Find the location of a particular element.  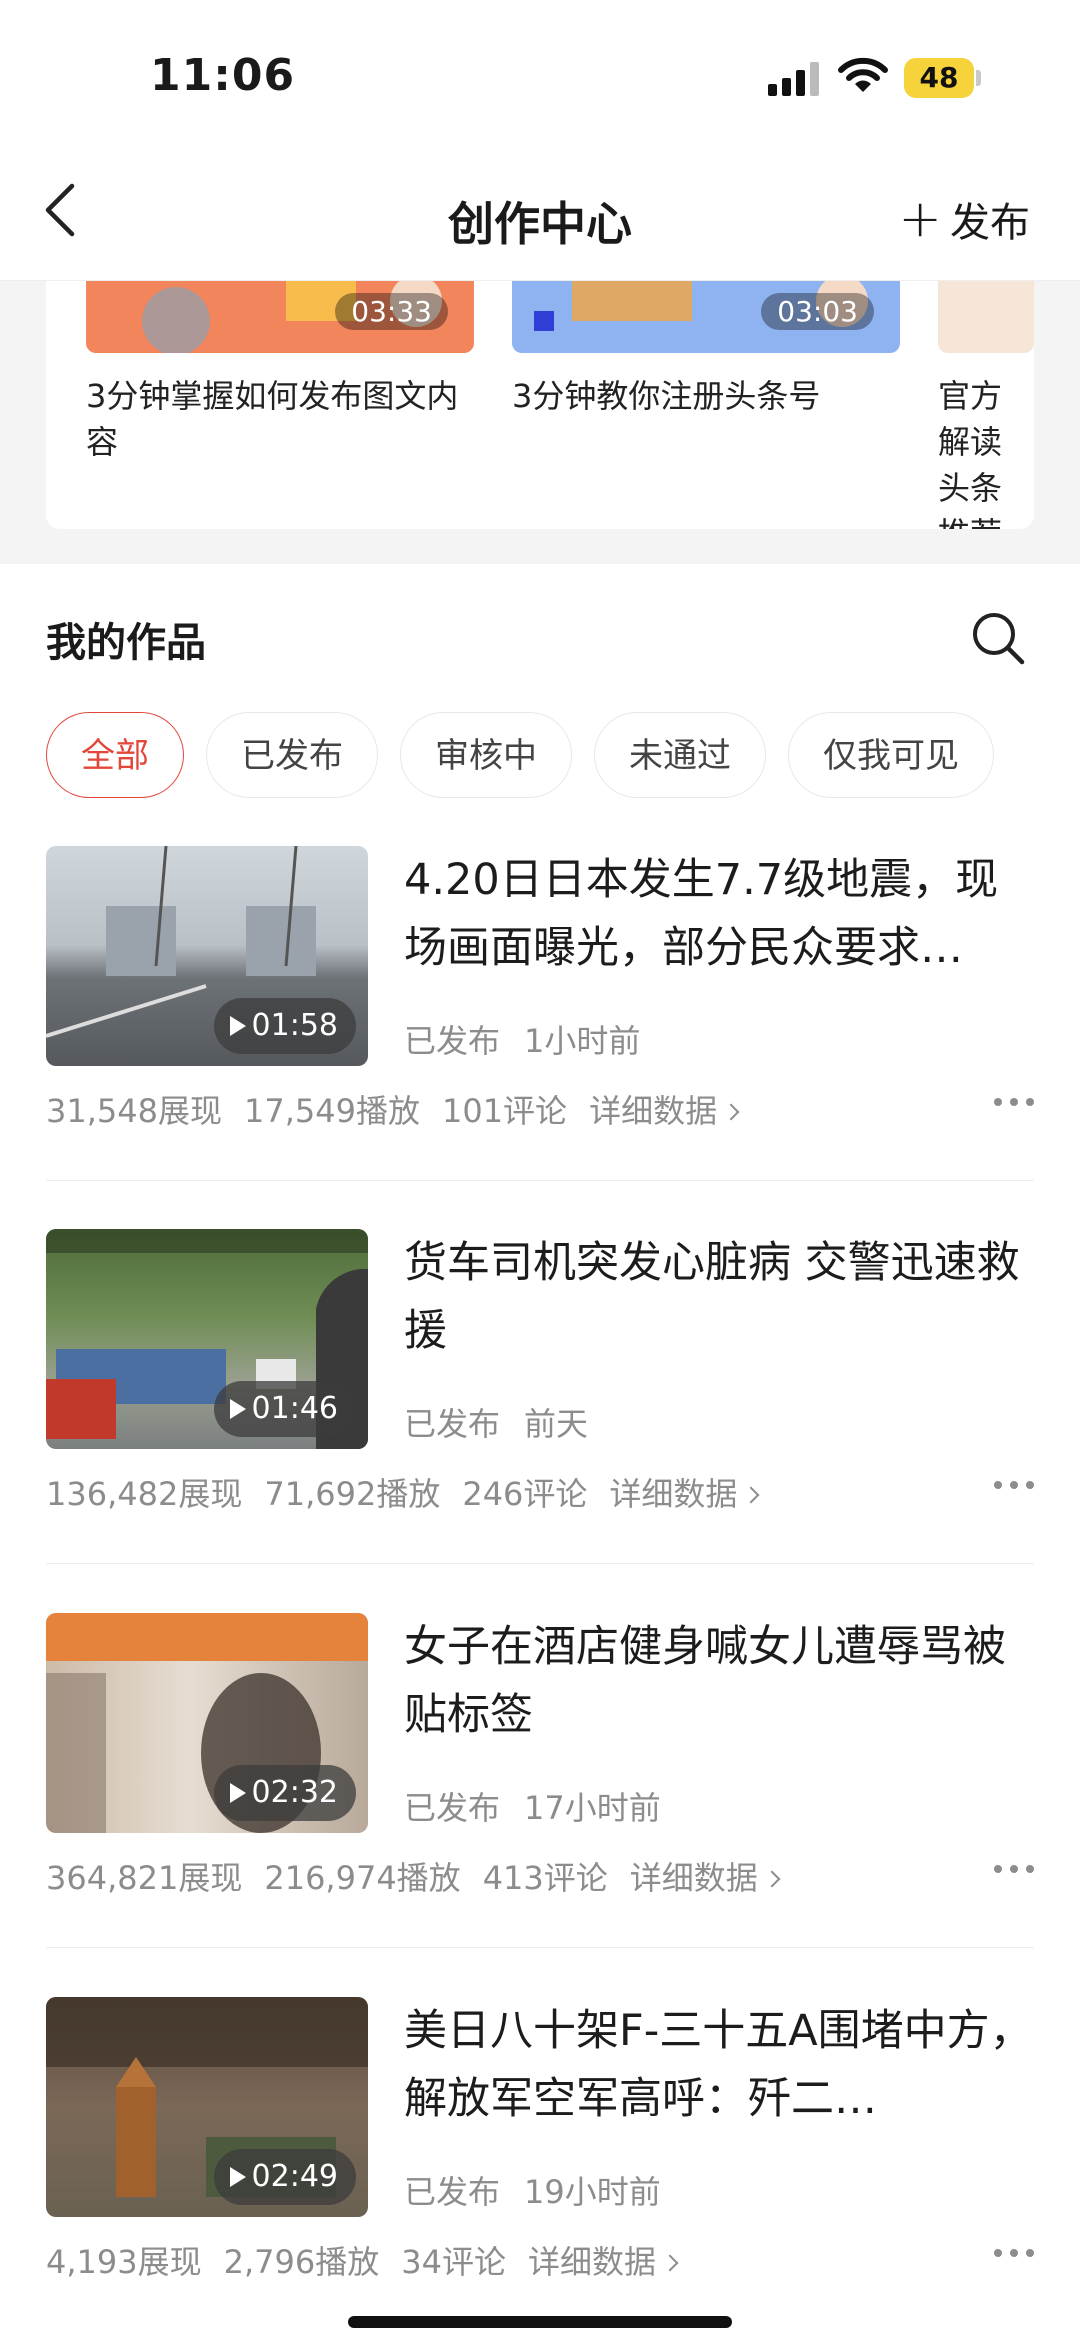

works-heading: 我的作品 is located at coordinates (126, 643).